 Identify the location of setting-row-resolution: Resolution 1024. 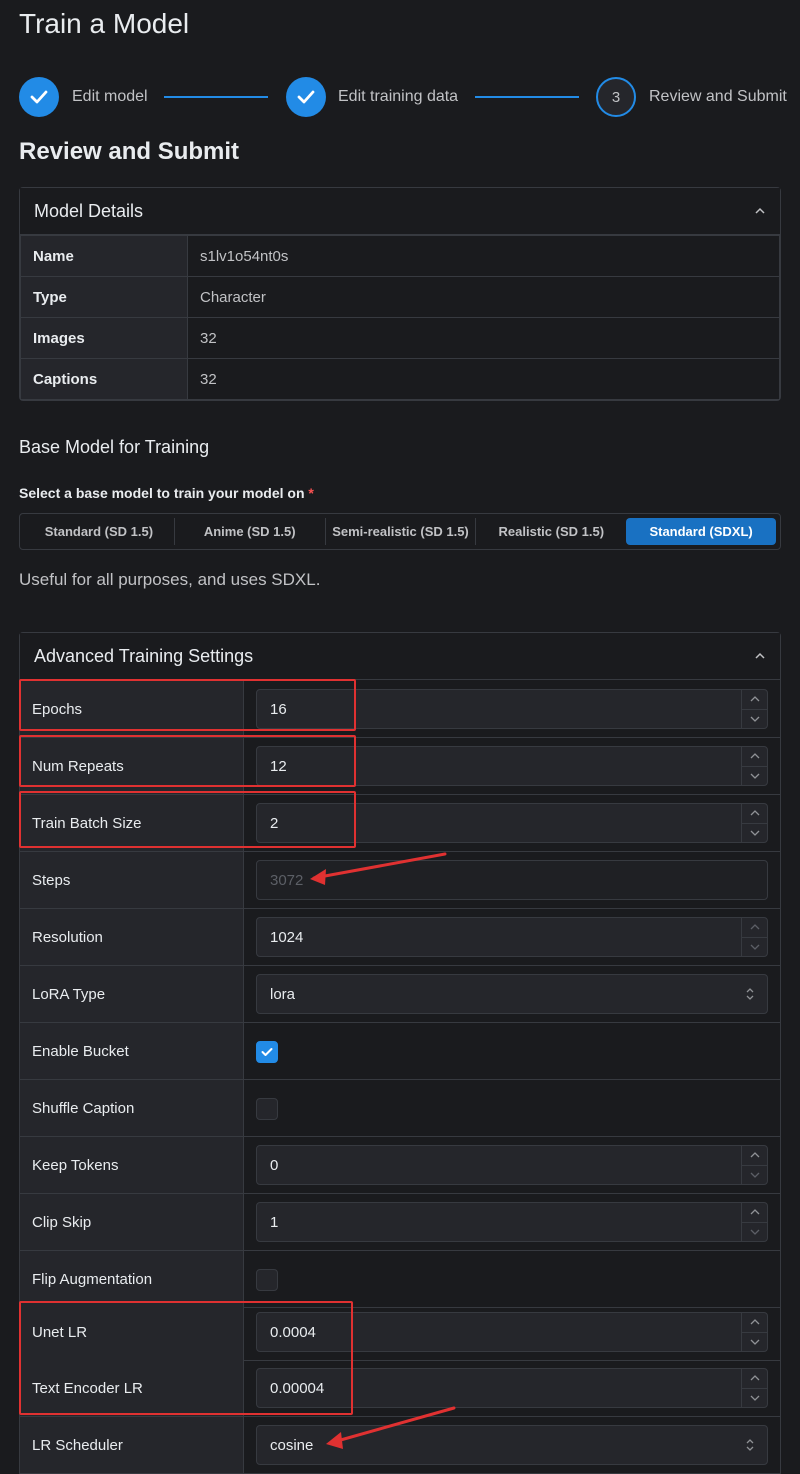
(400, 937).